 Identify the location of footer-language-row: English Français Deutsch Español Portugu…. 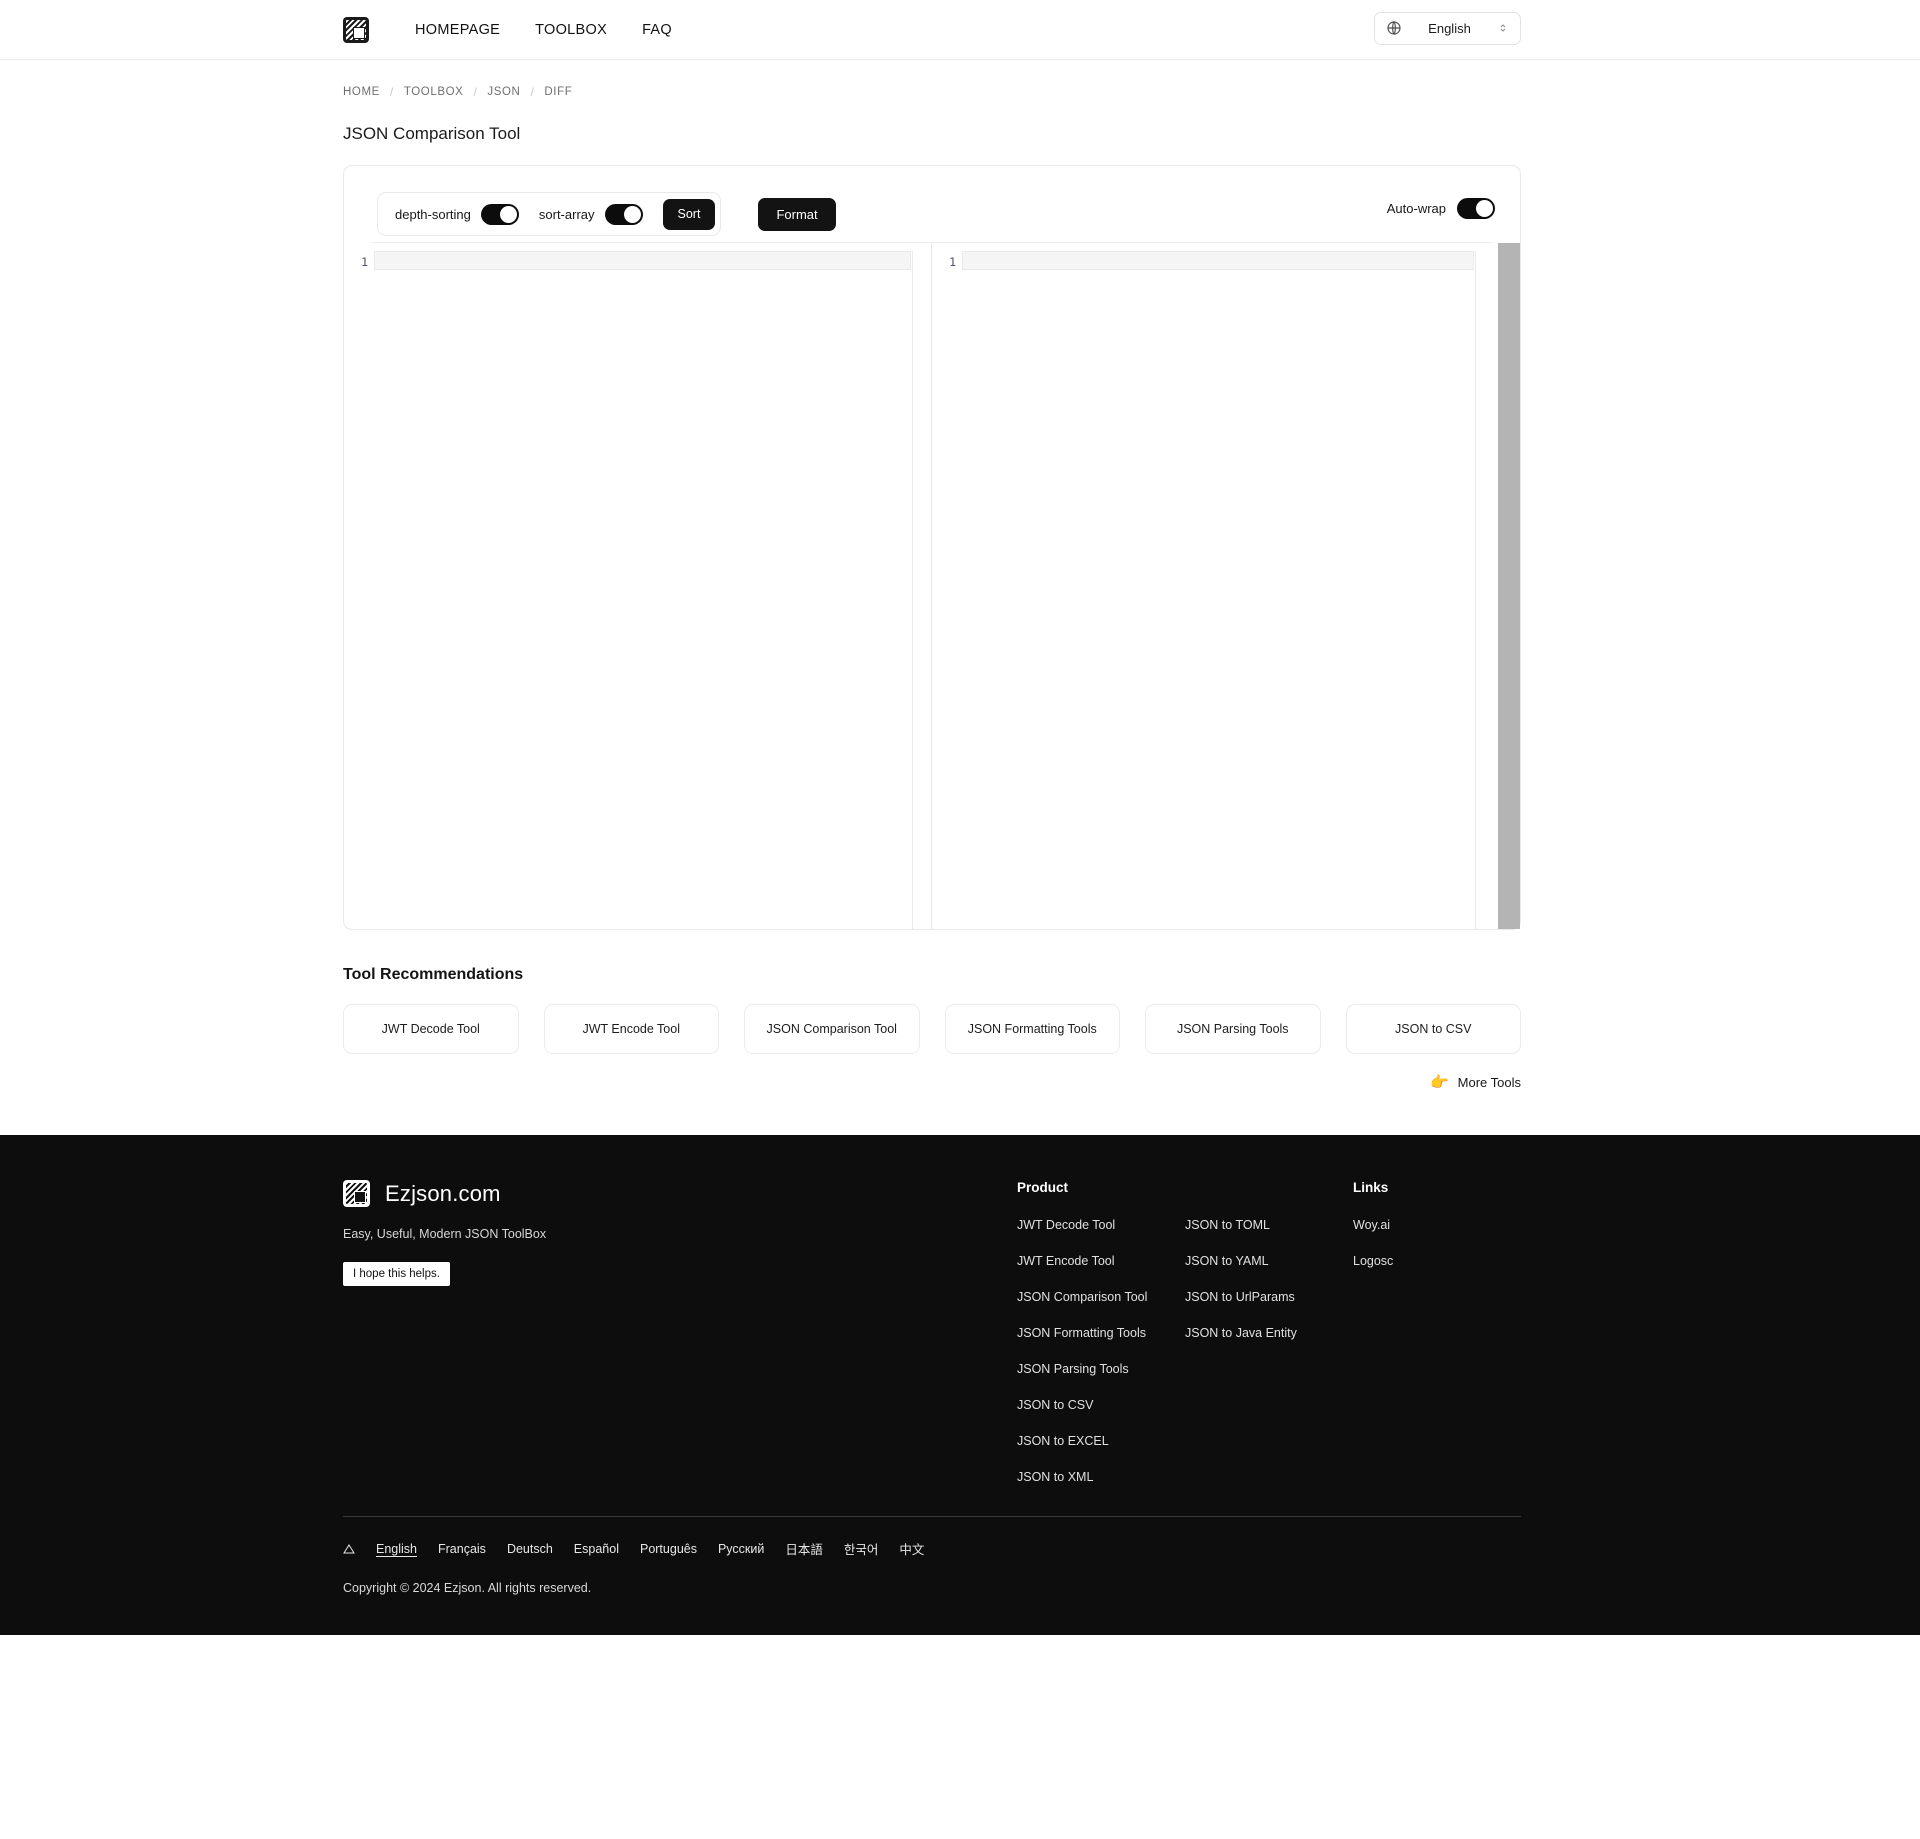
(932, 1548).